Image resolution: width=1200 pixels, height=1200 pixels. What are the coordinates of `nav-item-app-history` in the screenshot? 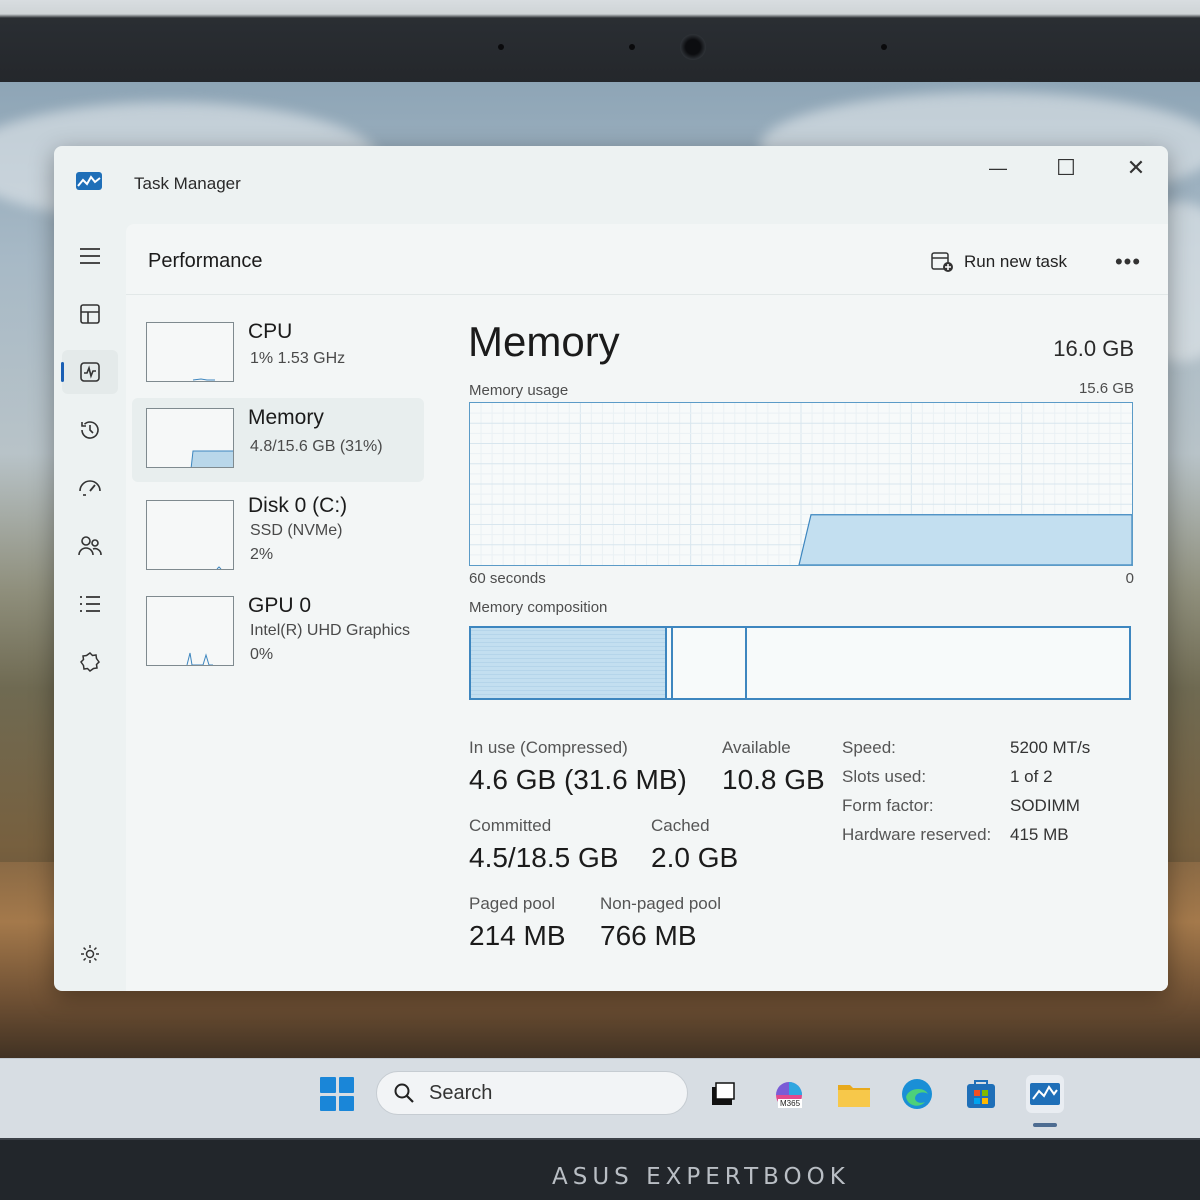 It's located at (90, 430).